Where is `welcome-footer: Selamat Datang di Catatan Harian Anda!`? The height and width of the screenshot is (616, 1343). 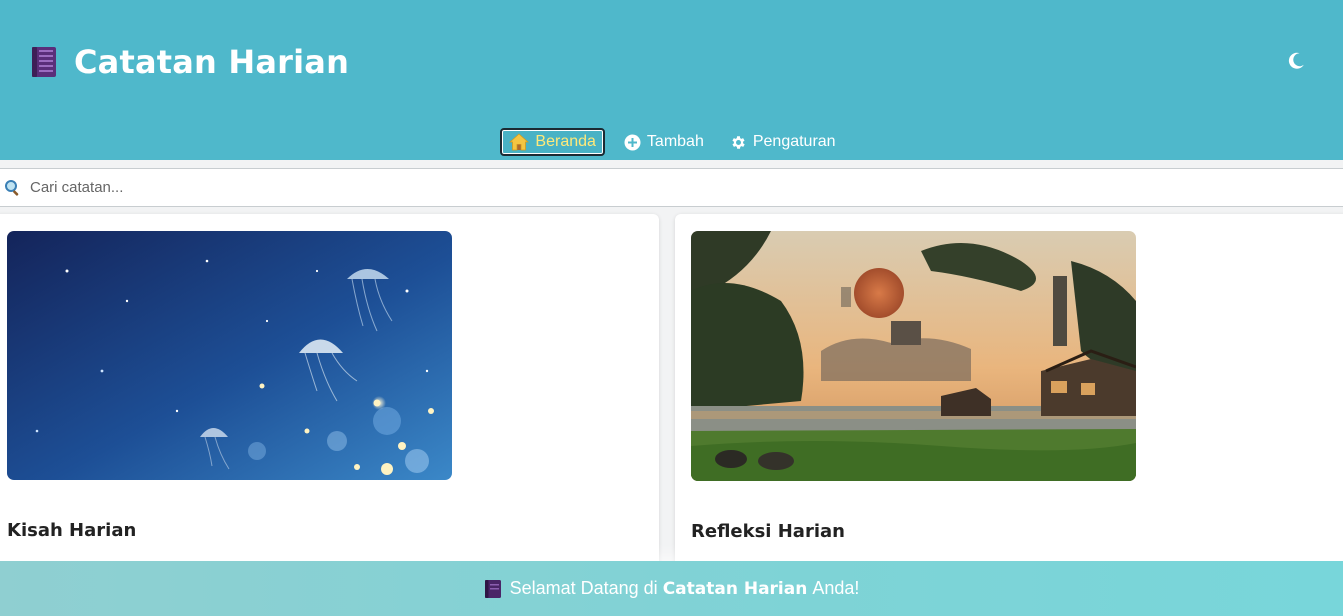 welcome-footer: Selamat Datang di Catatan Harian Anda! is located at coordinates (671, 588).